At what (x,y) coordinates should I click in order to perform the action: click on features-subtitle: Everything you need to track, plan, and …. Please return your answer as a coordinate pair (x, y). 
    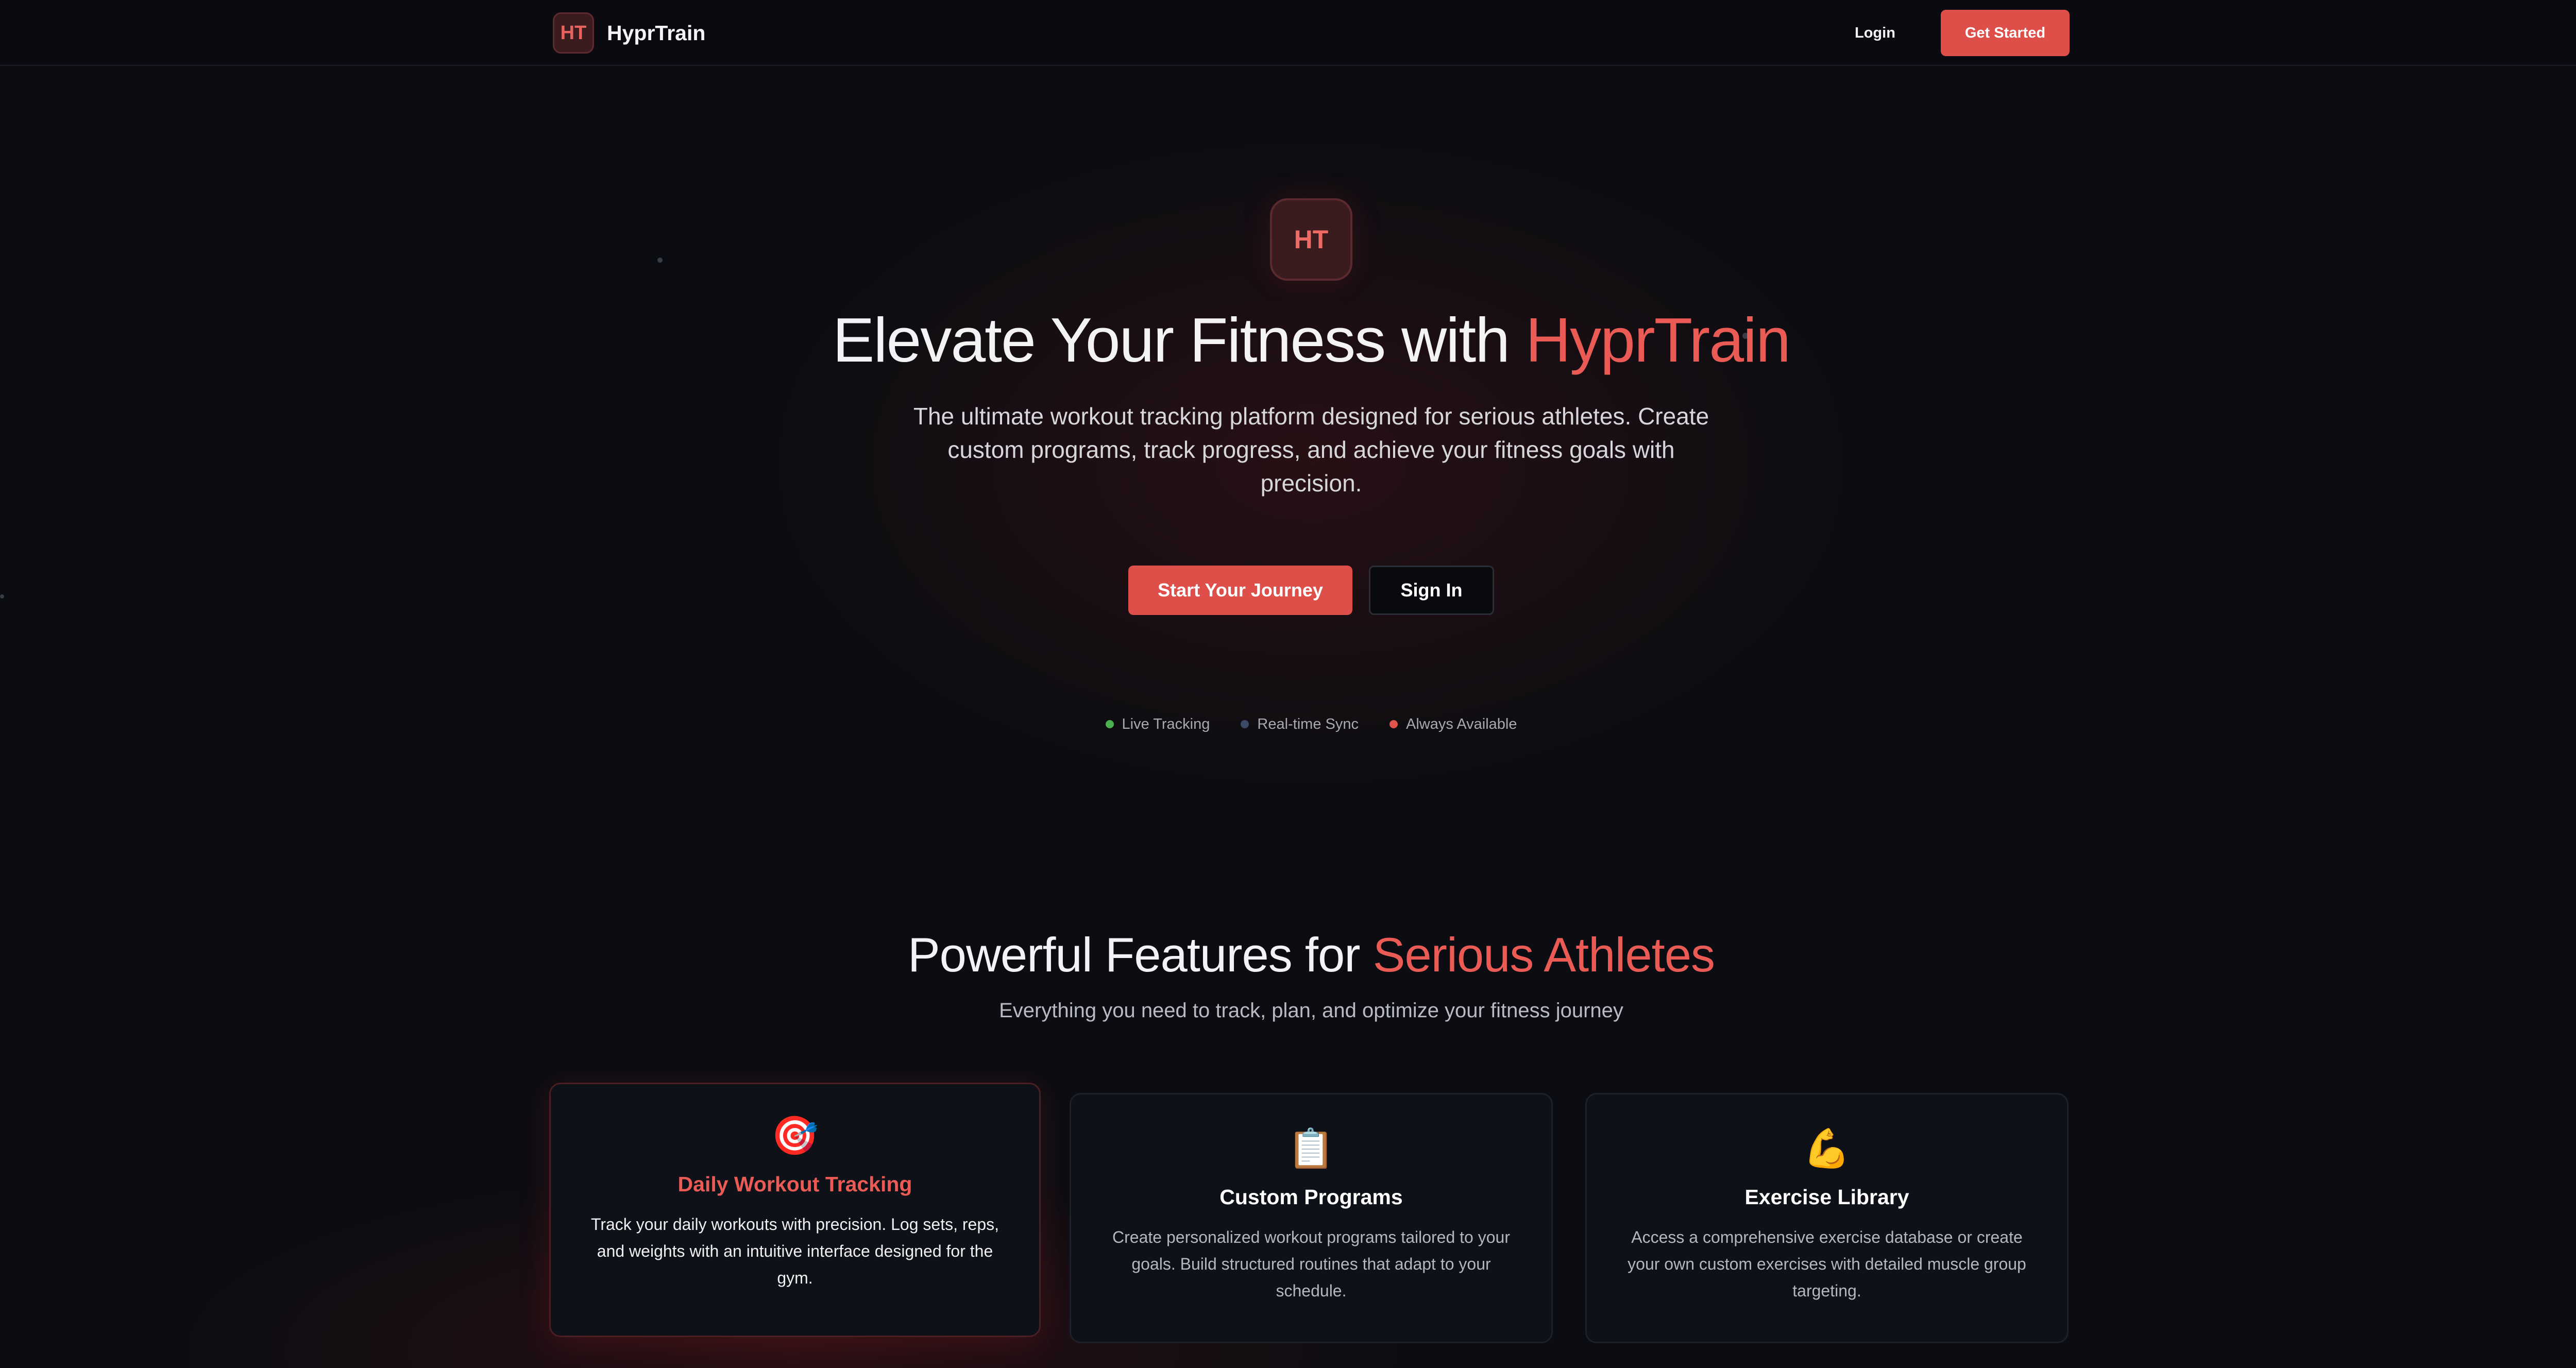
    Looking at the image, I should click on (1311, 1010).